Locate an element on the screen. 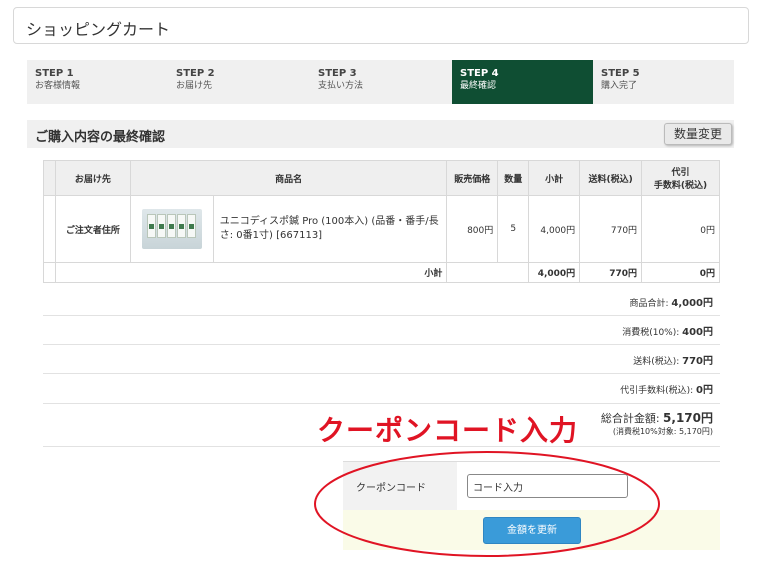 Image resolution: width=760 pixels, height=577 pixels. step-label: 最終確認 is located at coordinates (478, 86).